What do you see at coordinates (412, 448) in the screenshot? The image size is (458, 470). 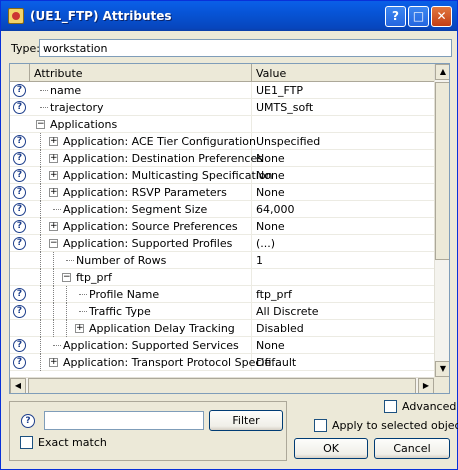 I see `cancel-button: Cancel` at bounding box center [412, 448].